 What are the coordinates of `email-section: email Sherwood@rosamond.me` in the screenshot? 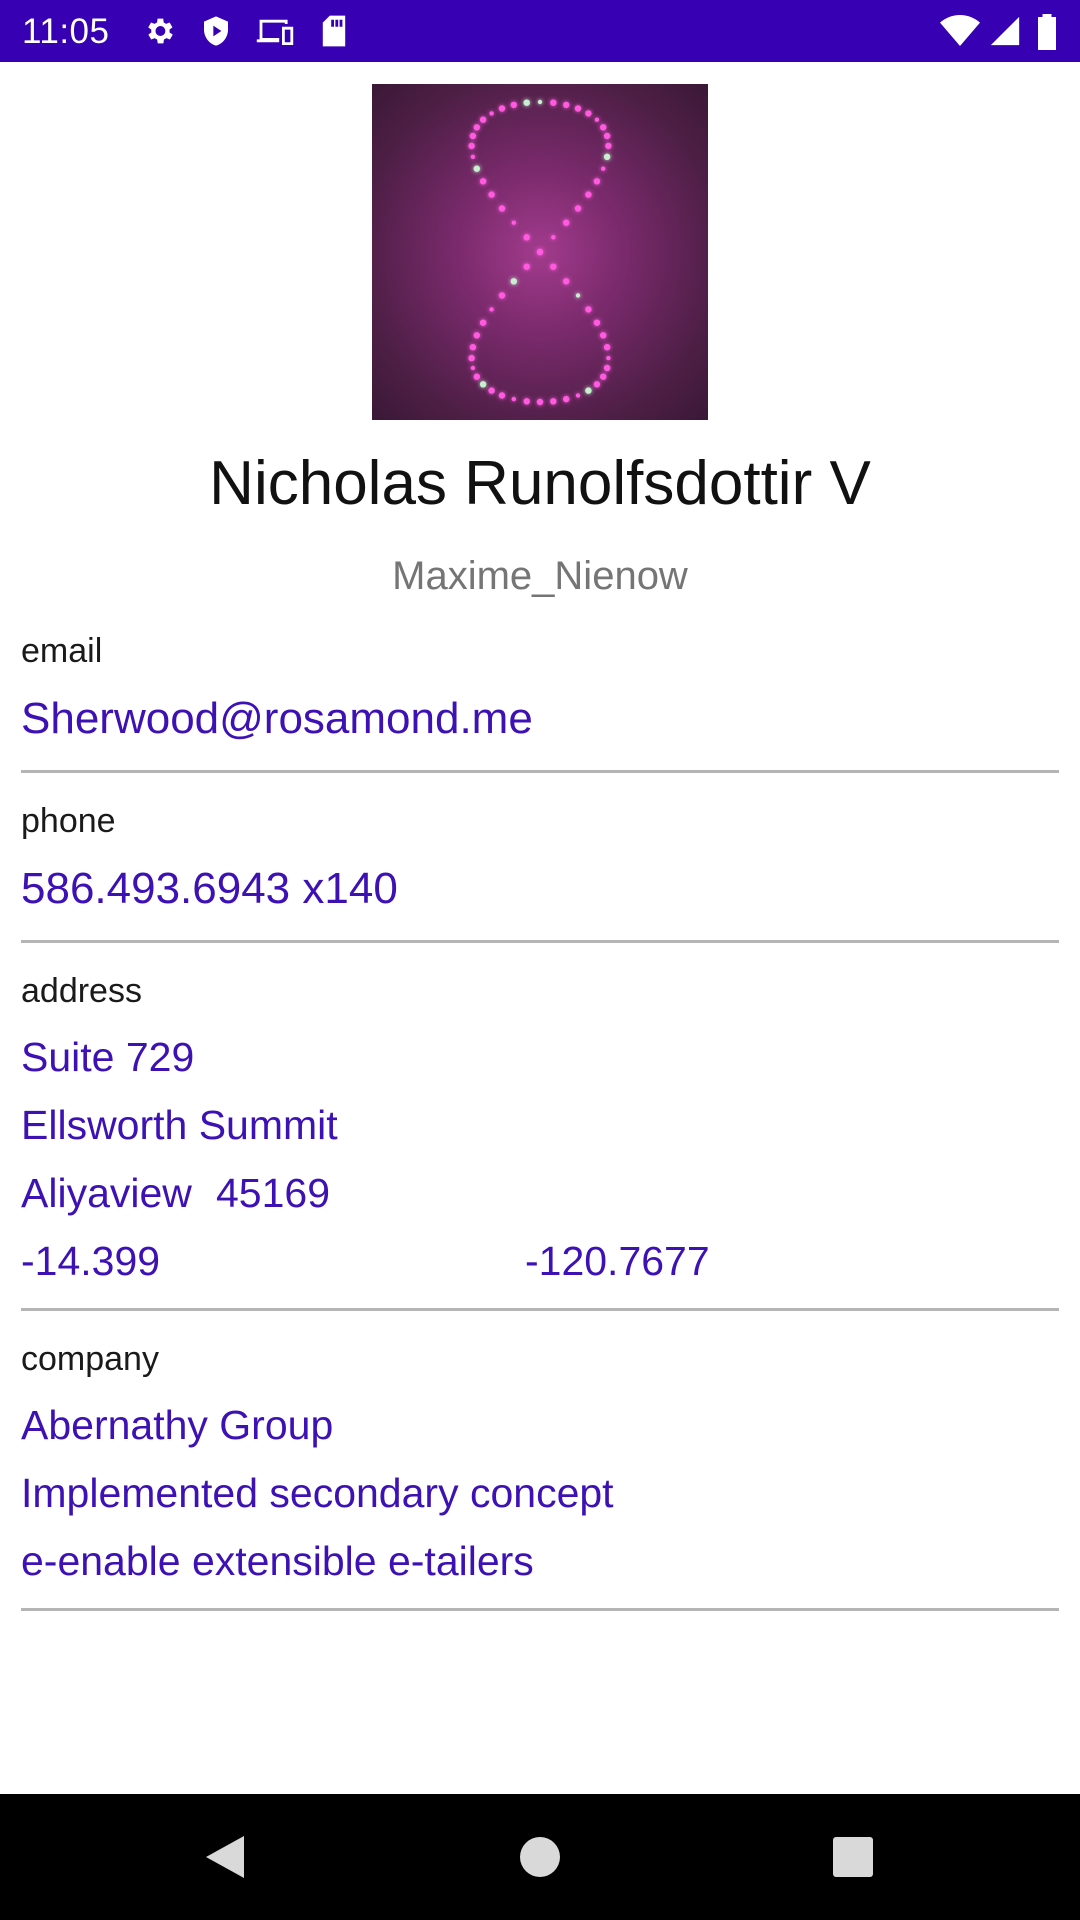 It's located at (540, 702).